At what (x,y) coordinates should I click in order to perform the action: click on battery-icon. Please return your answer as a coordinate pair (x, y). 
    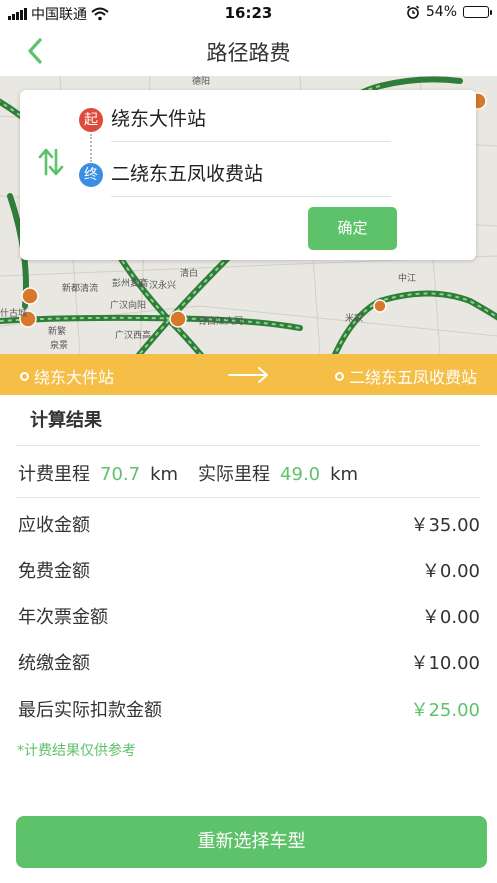
    Looking at the image, I should click on (477, 12).